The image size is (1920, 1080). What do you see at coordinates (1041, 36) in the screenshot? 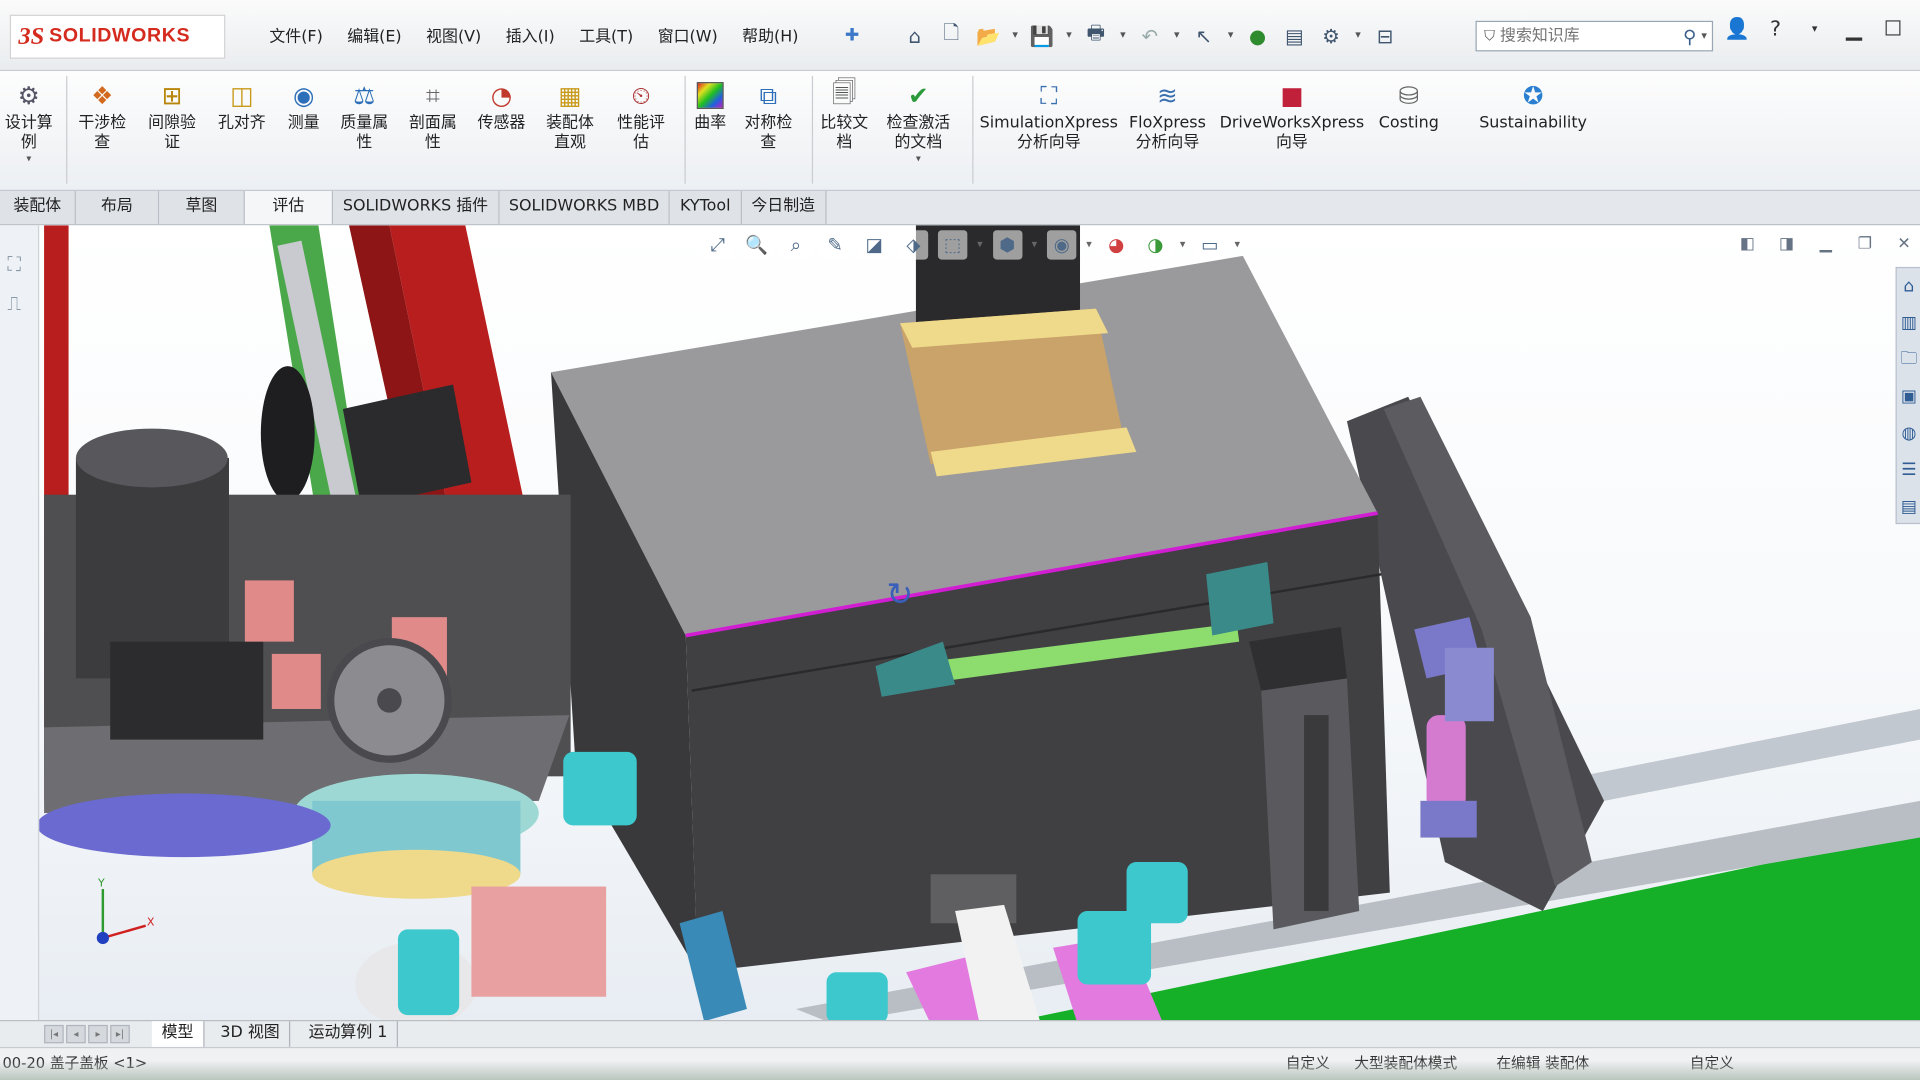
I see `save-icon: 💾` at bounding box center [1041, 36].